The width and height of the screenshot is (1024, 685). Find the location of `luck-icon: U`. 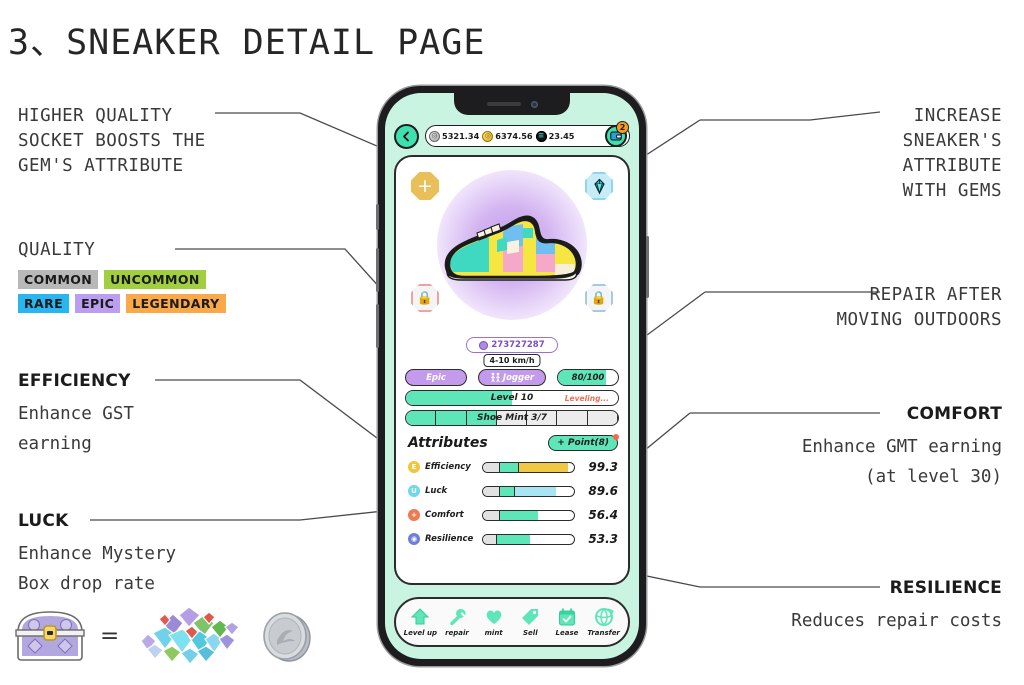

luck-icon: U is located at coordinates (414, 491).